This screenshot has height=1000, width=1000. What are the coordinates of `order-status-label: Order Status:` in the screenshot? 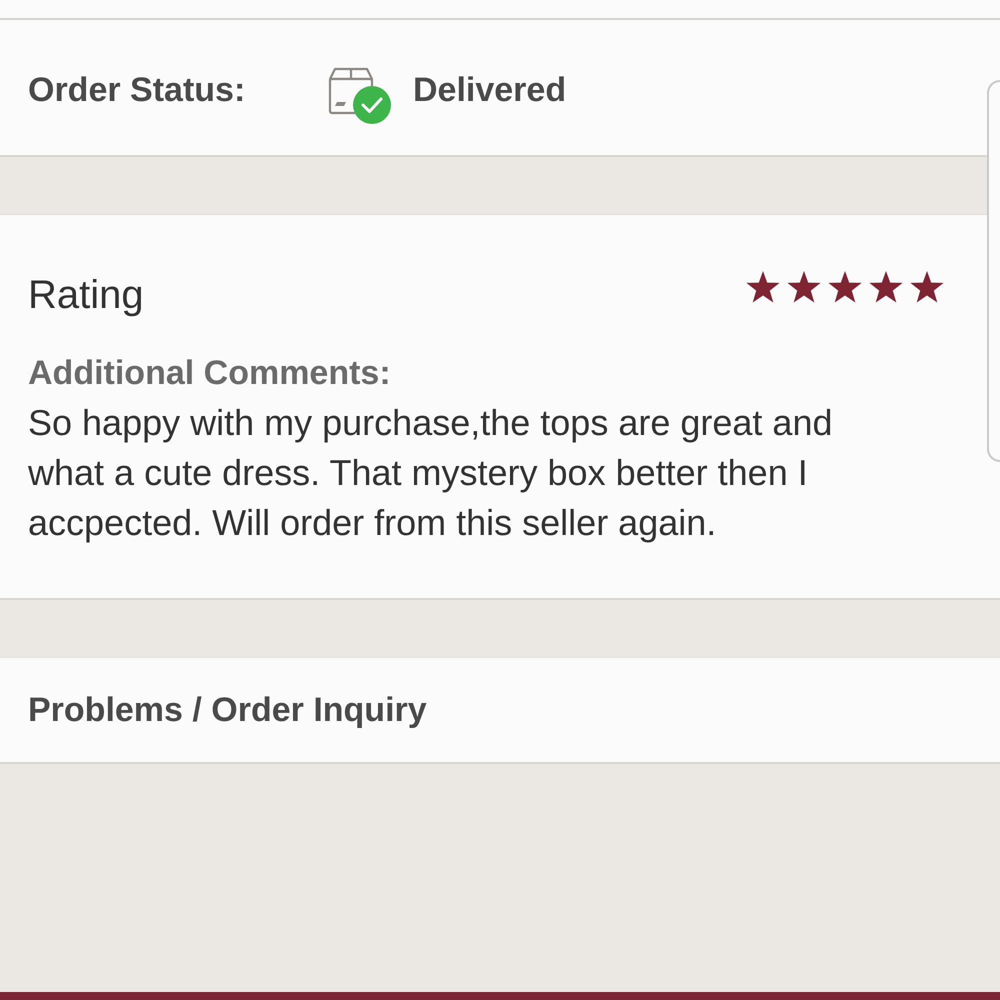 It's located at (137, 90).